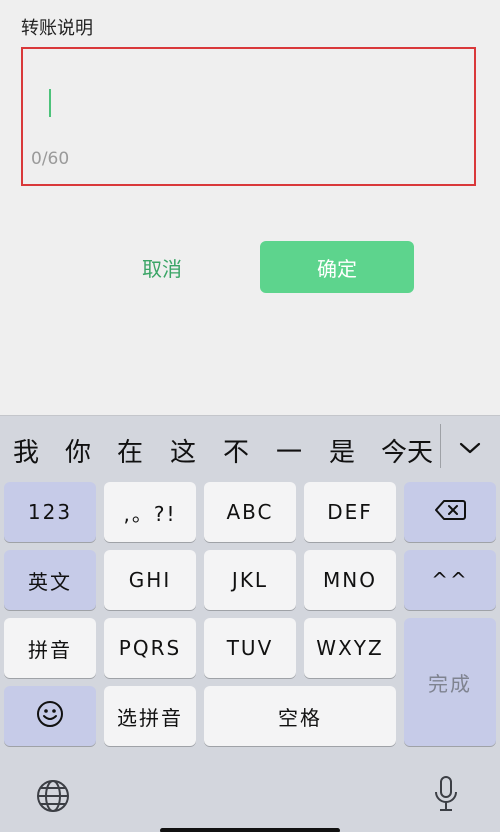 This screenshot has height=832, width=500. I want to click on key-mno: MNO, so click(350, 580).